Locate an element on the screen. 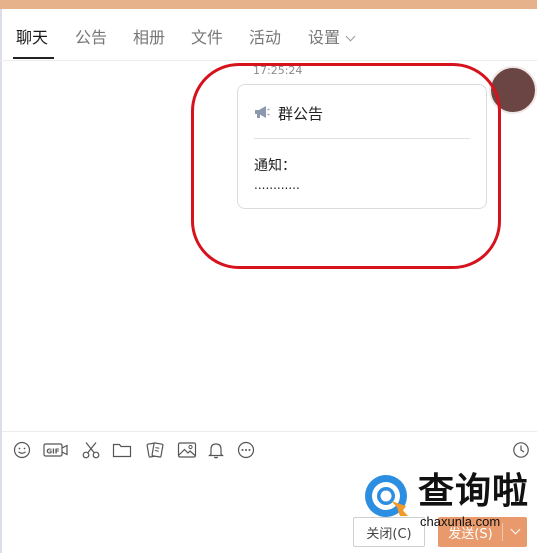 The width and height of the screenshot is (537, 553). tab-album: 相册 is located at coordinates (149, 38).